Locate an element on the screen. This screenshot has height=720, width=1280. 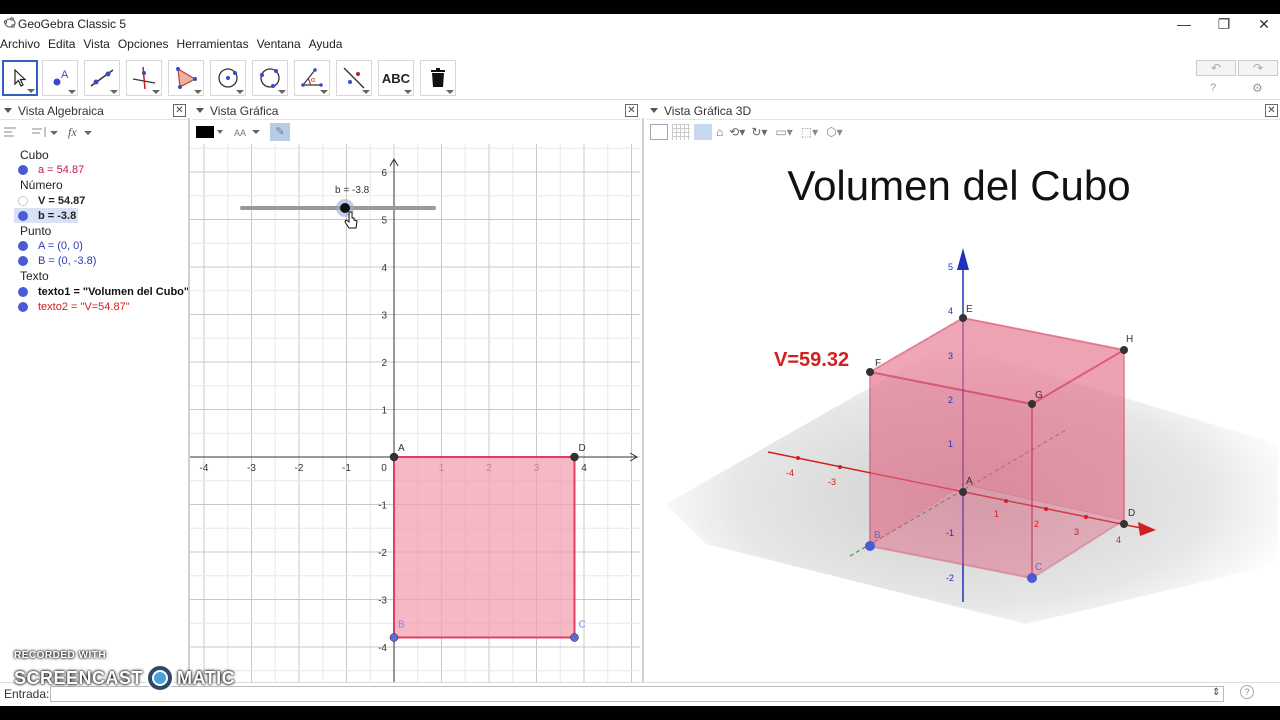
algebra-item-text: a = 54.87 is located at coordinates (61, 169).